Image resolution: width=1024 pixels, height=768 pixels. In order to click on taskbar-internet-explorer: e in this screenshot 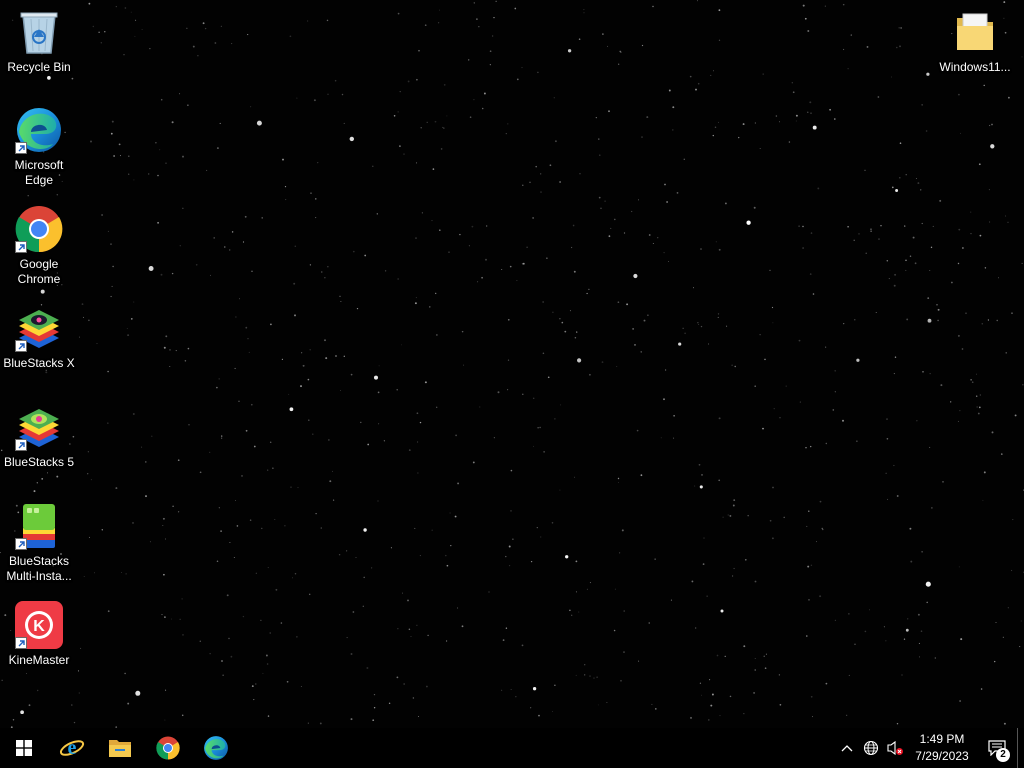, I will do `click(72, 748)`.